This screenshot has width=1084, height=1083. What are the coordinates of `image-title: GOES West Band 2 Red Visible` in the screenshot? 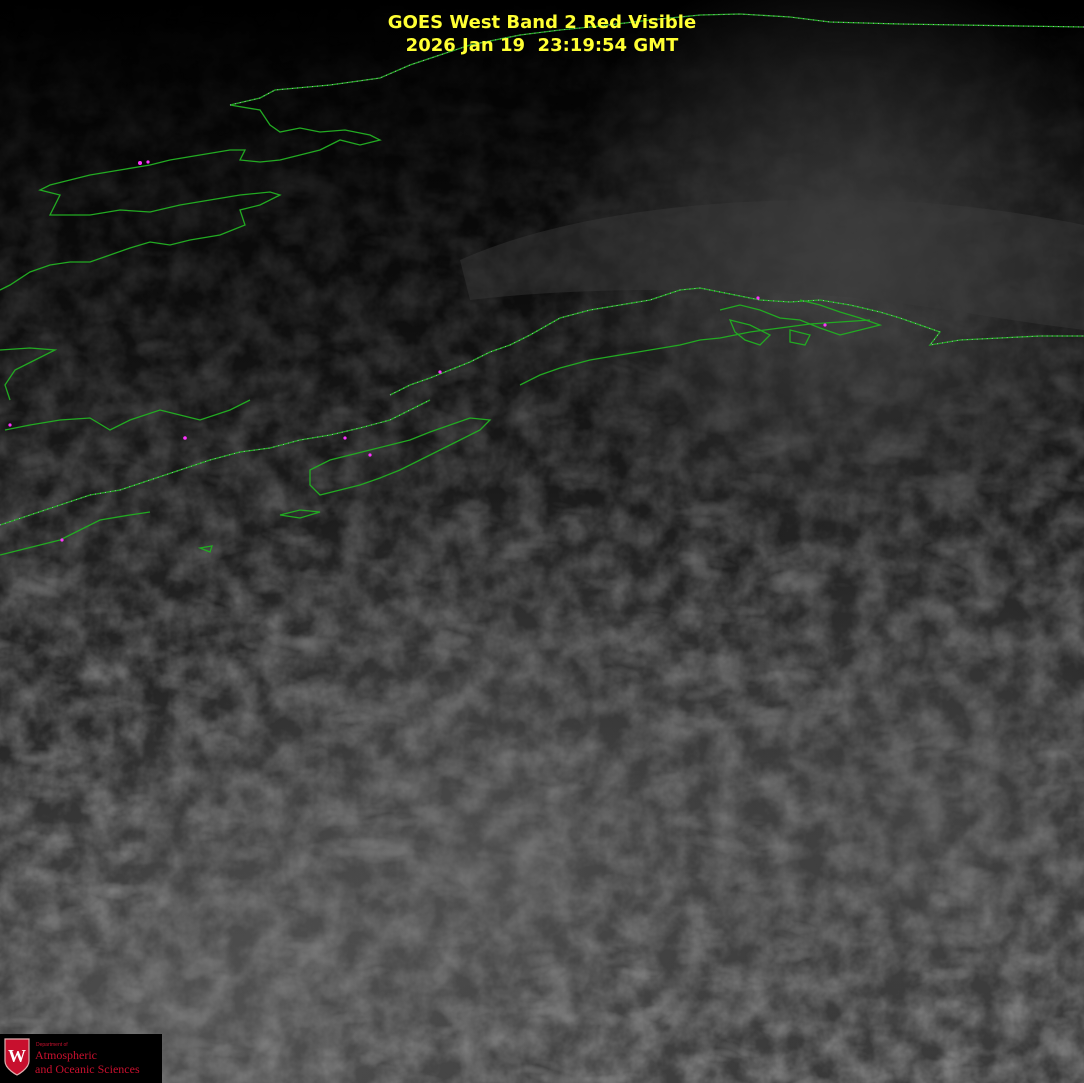 It's located at (542, 22).